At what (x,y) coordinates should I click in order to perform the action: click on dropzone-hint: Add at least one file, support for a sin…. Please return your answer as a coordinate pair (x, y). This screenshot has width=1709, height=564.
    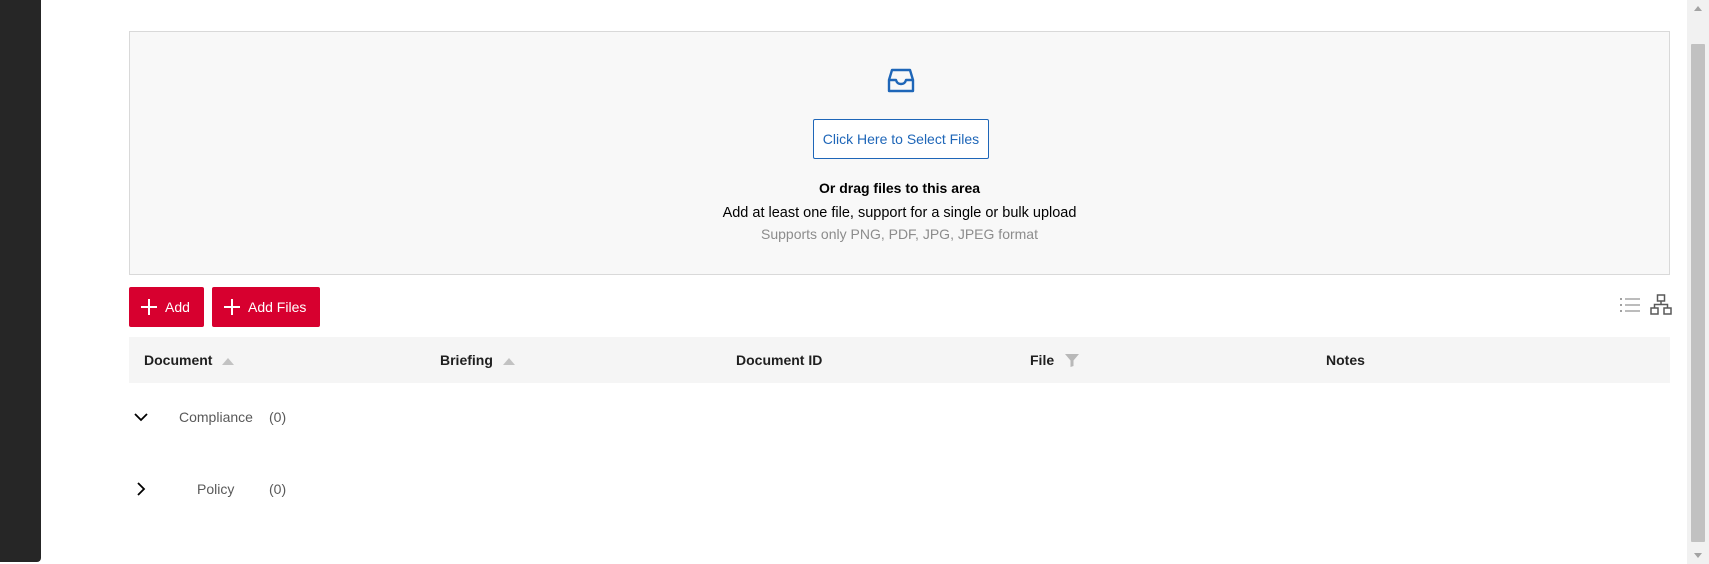
    Looking at the image, I should click on (899, 213).